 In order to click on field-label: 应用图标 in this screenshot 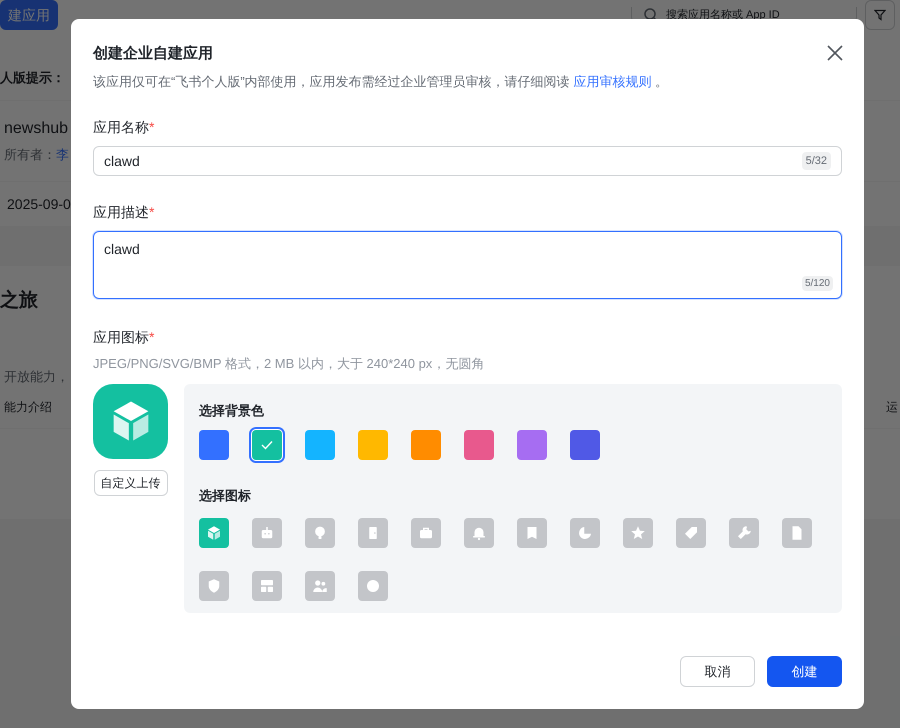, I will do `click(121, 337)`.